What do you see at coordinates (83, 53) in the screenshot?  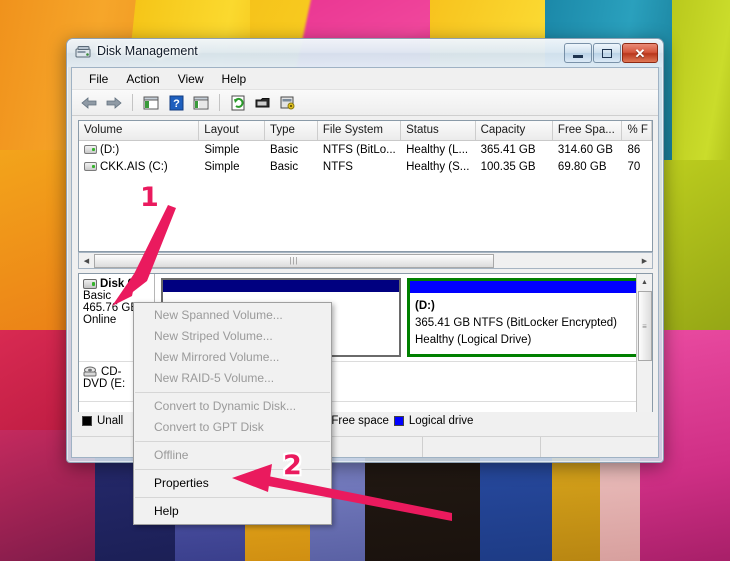 I see `disk-management-icon` at bounding box center [83, 53].